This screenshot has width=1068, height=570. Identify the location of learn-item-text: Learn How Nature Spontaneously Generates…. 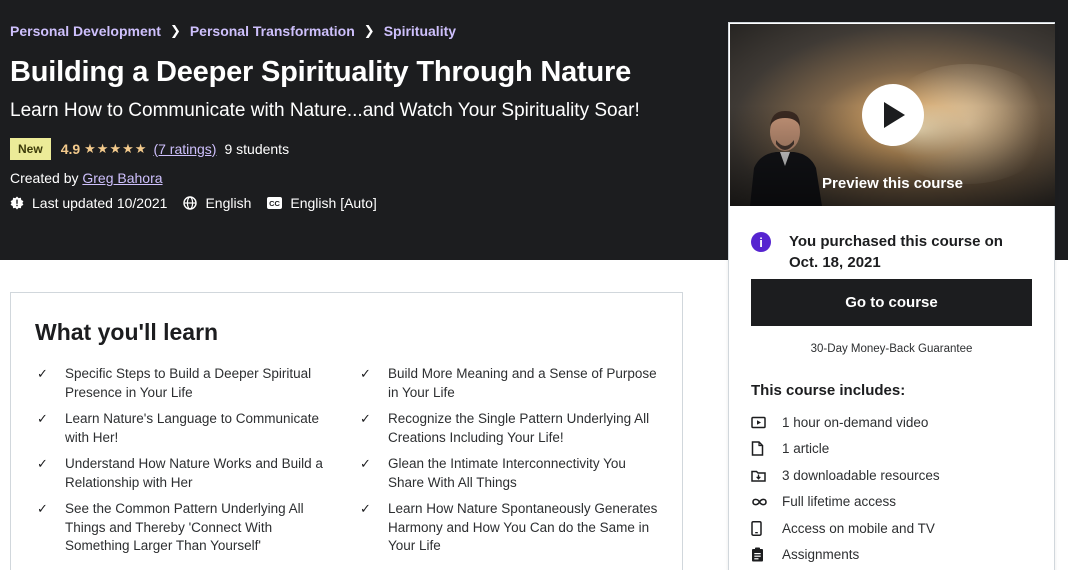
(523, 527).